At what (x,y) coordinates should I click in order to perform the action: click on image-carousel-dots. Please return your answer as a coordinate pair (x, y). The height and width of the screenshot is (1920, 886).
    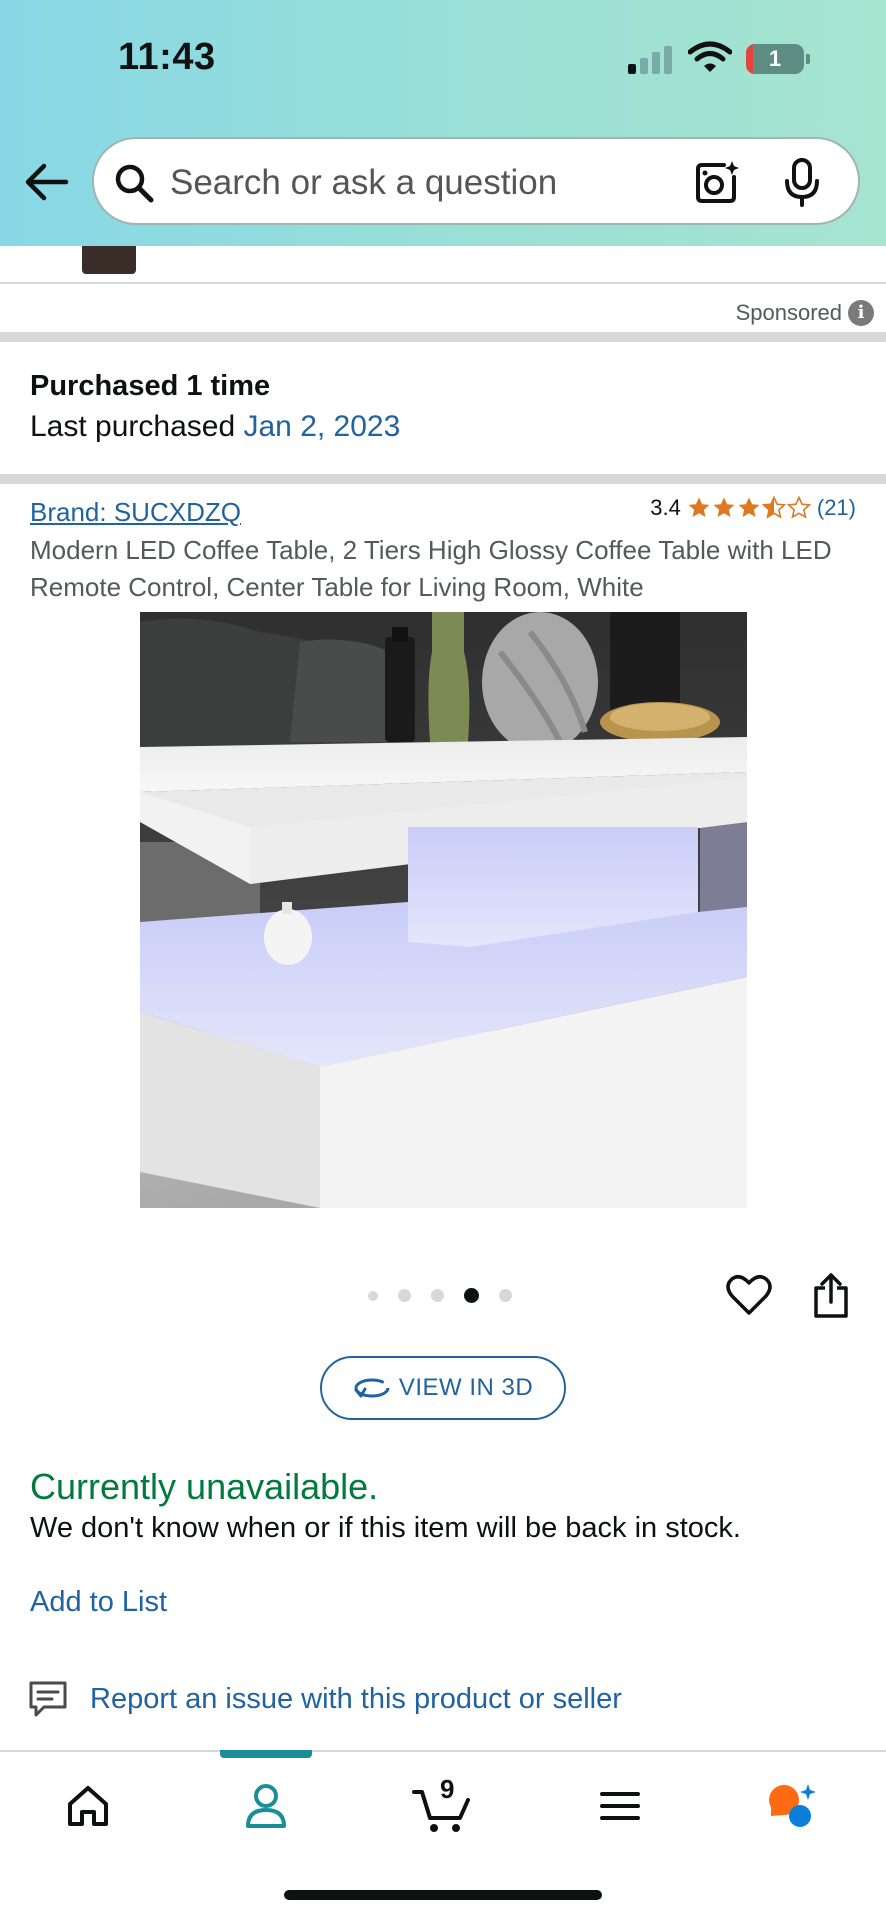
    Looking at the image, I should click on (440, 1295).